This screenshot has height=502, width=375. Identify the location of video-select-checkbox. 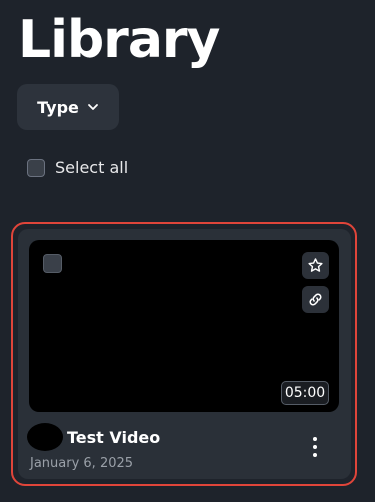
(52, 263).